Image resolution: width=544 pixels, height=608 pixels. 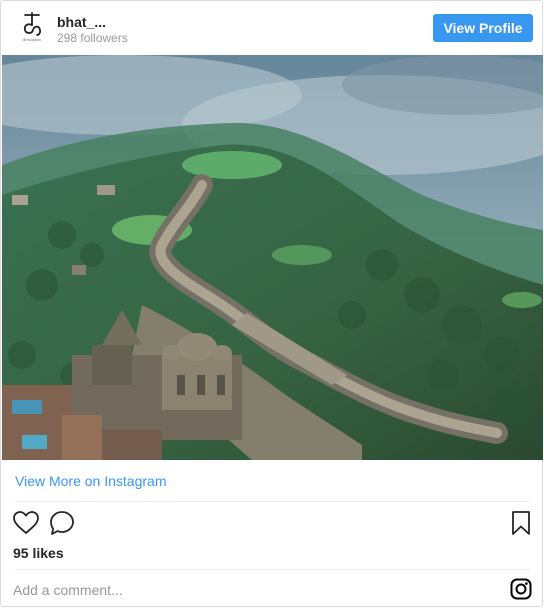 I want to click on add-comment-input, so click(x=223, y=590).